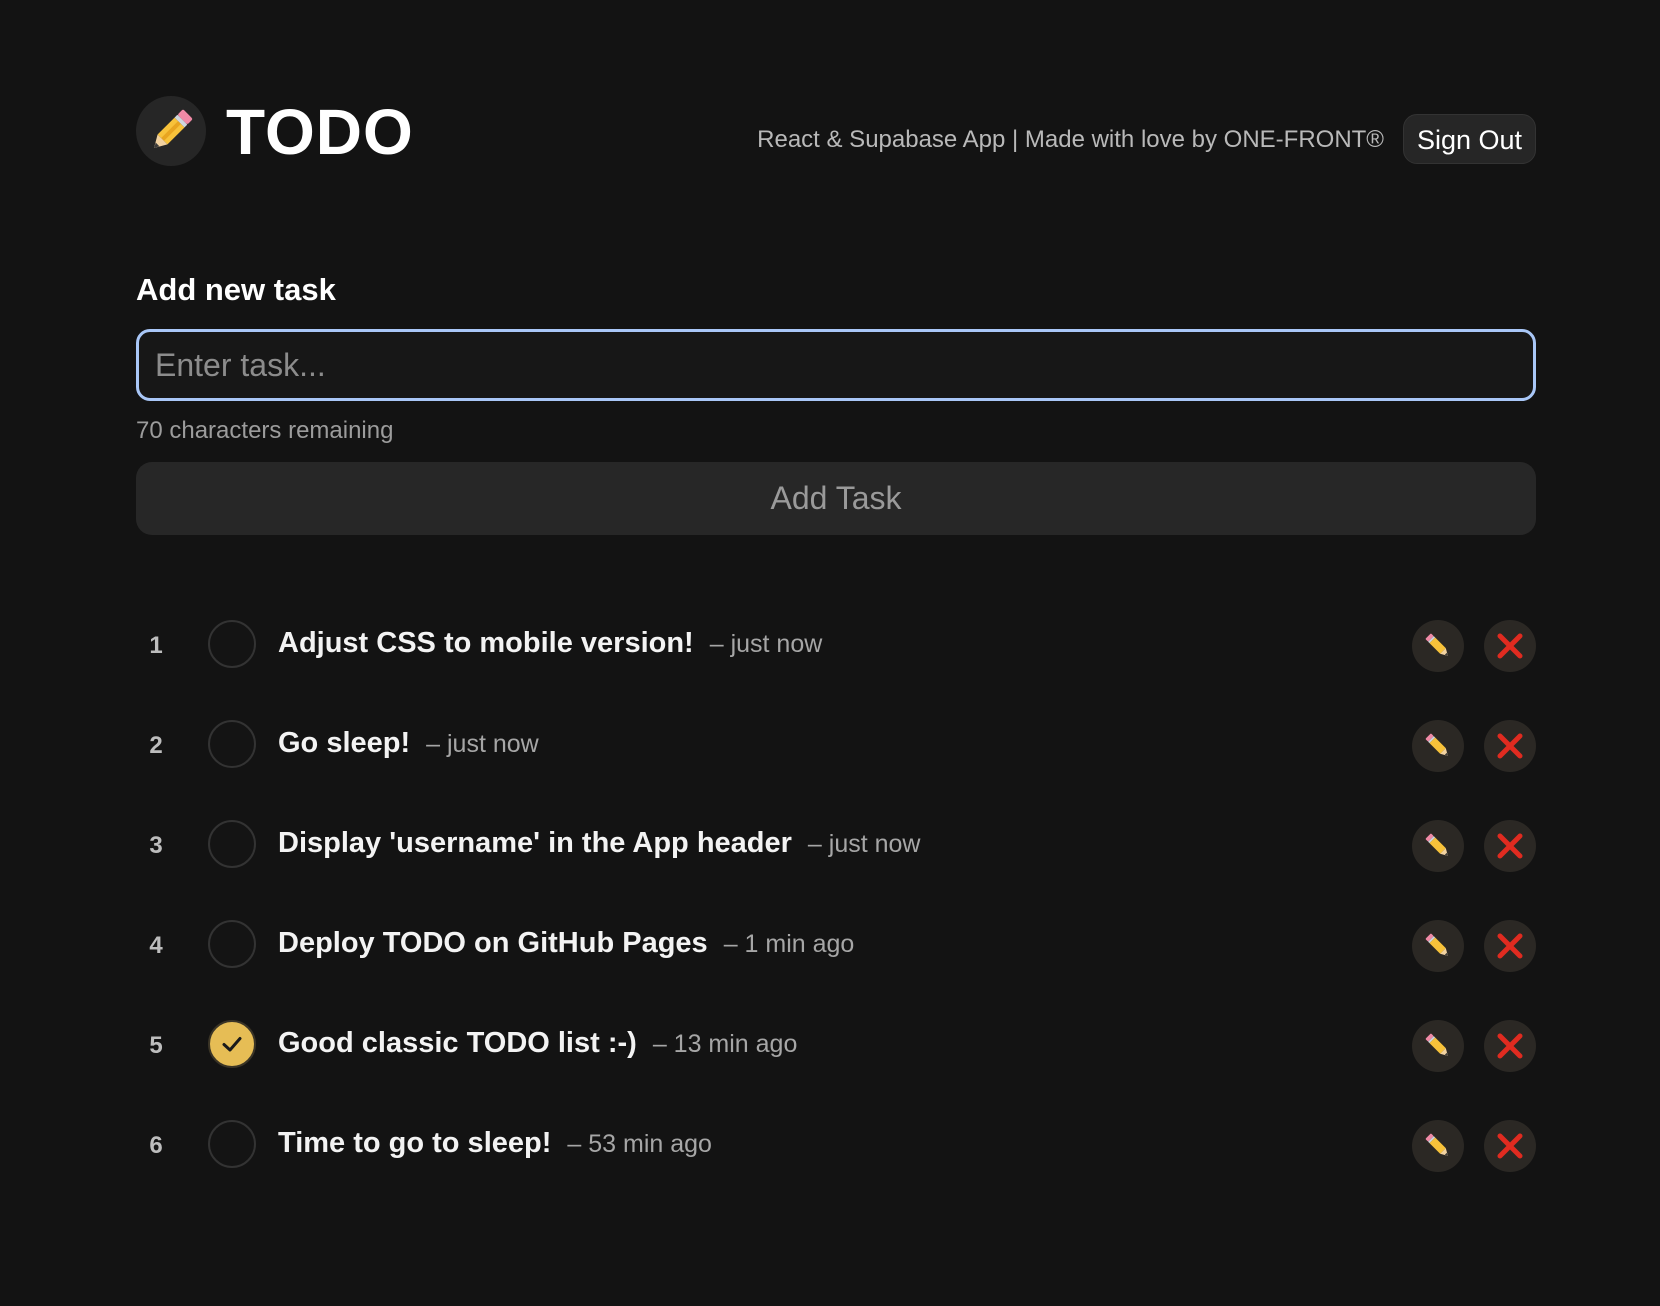 The image size is (1660, 1306). What do you see at coordinates (836, 1070) in the screenshot?
I see `task-row: 5 Good classic TODO list :-) – 13 min ago` at bounding box center [836, 1070].